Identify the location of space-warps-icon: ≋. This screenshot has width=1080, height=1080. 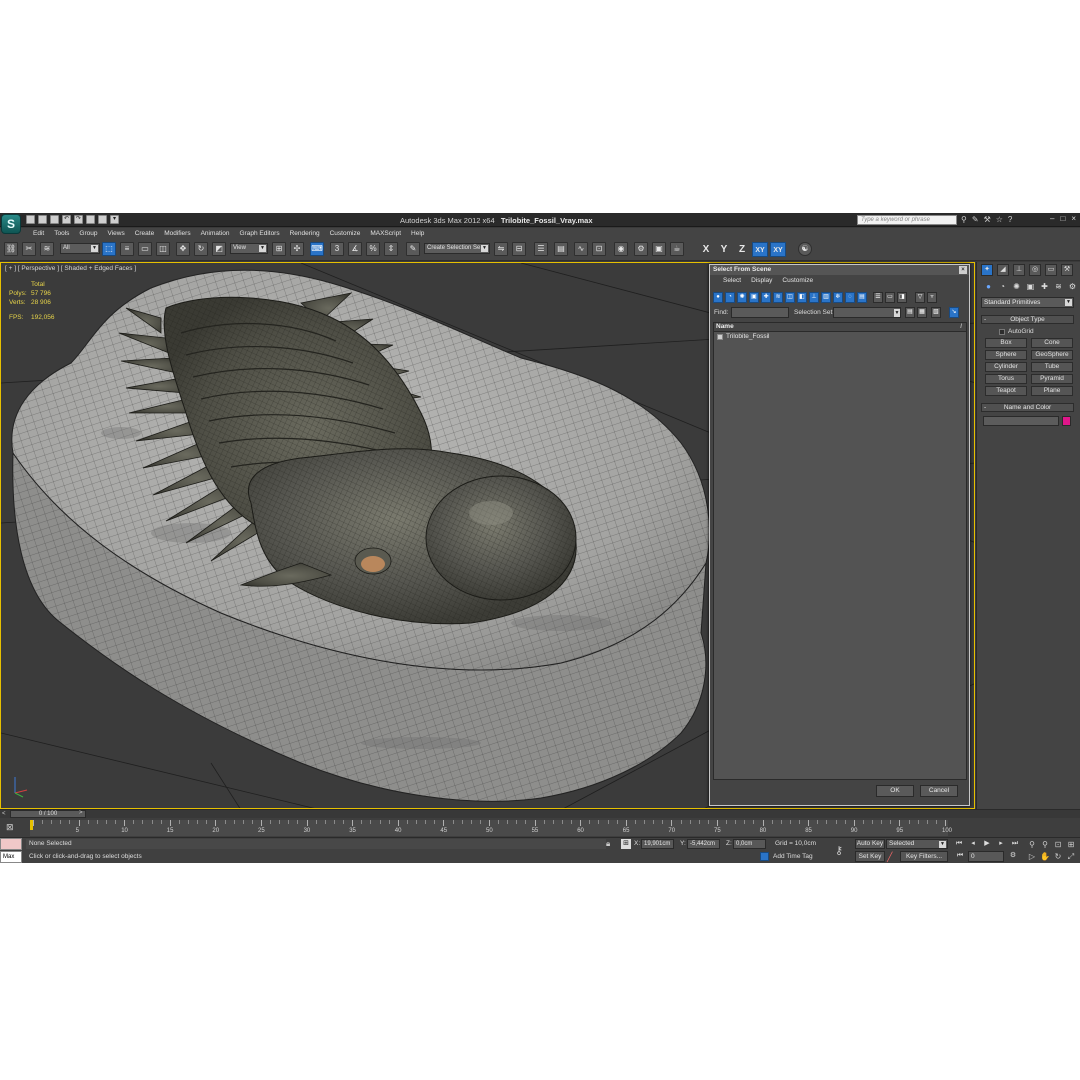
(1058, 286).